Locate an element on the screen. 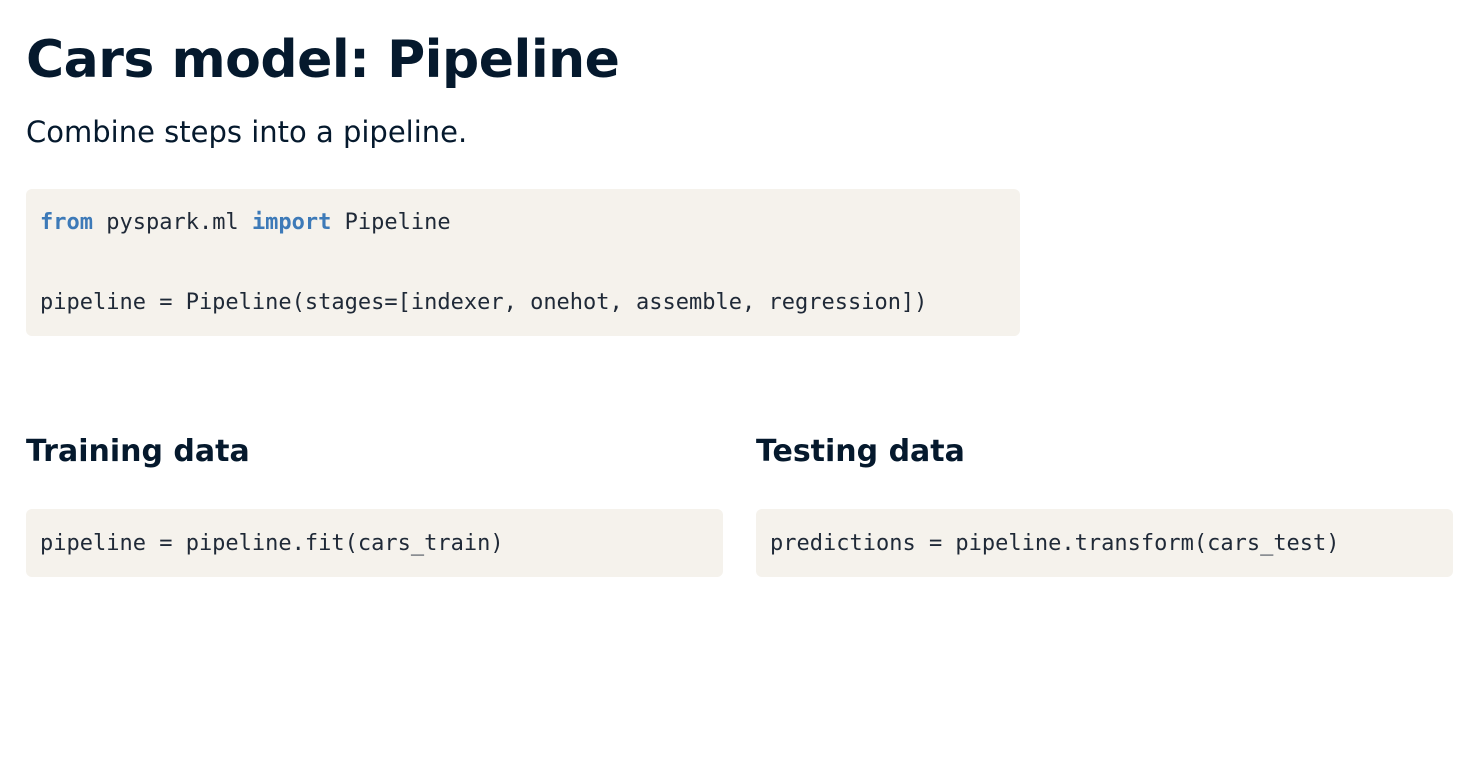 This screenshot has height=760, width=1480. slide-title: Cars model: Pipeline is located at coordinates (323, 60).